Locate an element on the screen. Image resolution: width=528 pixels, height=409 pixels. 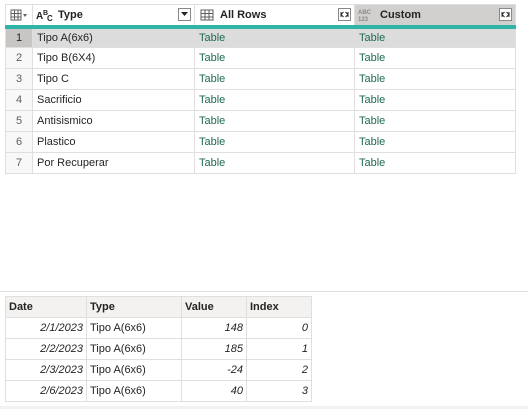
table-row: 1 Tipo A(6x6) Table Table is located at coordinates (260, 37).